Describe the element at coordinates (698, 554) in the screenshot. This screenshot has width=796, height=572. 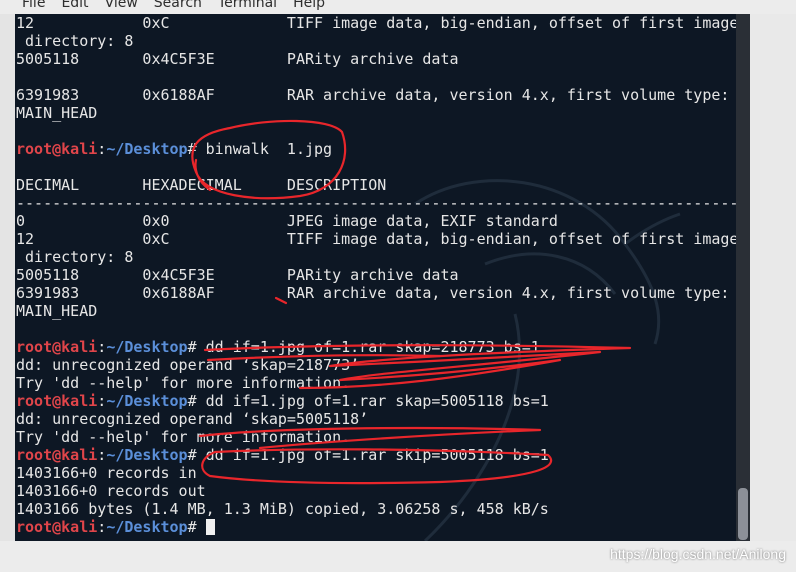
I see `watermark-text: https://blog.csdn.net/Anilong` at that location.